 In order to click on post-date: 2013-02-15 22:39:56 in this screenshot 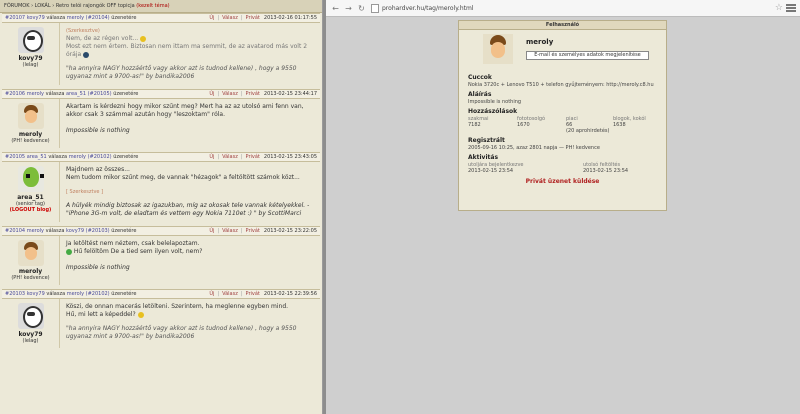, I will do `click(290, 294)`.